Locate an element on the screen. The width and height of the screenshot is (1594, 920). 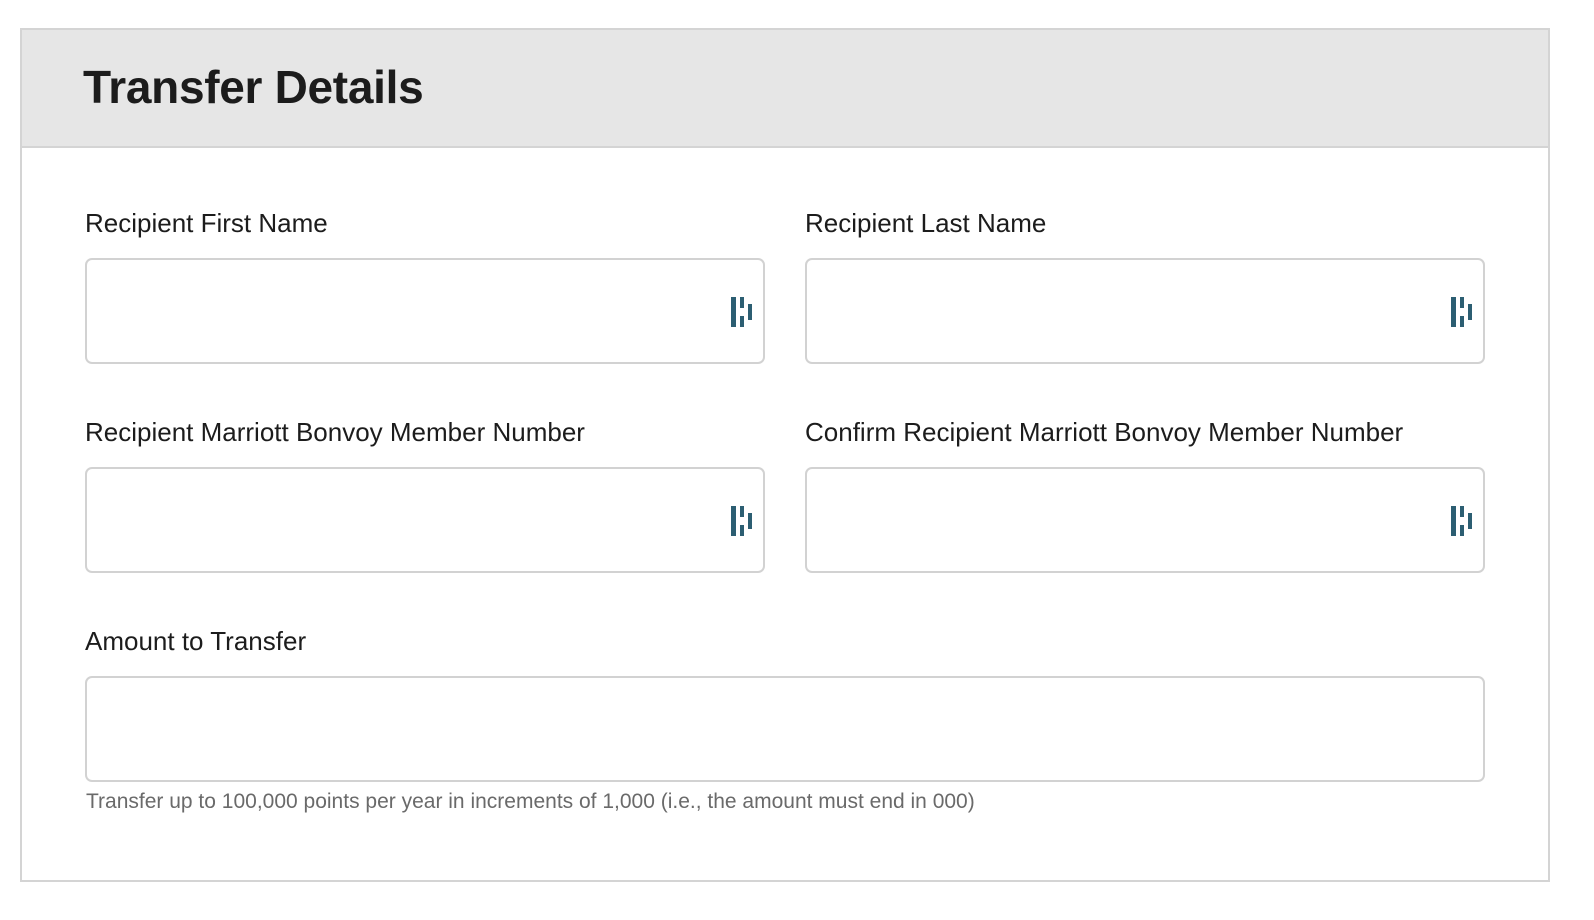
last-name-input is located at coordinates (1145, 311).